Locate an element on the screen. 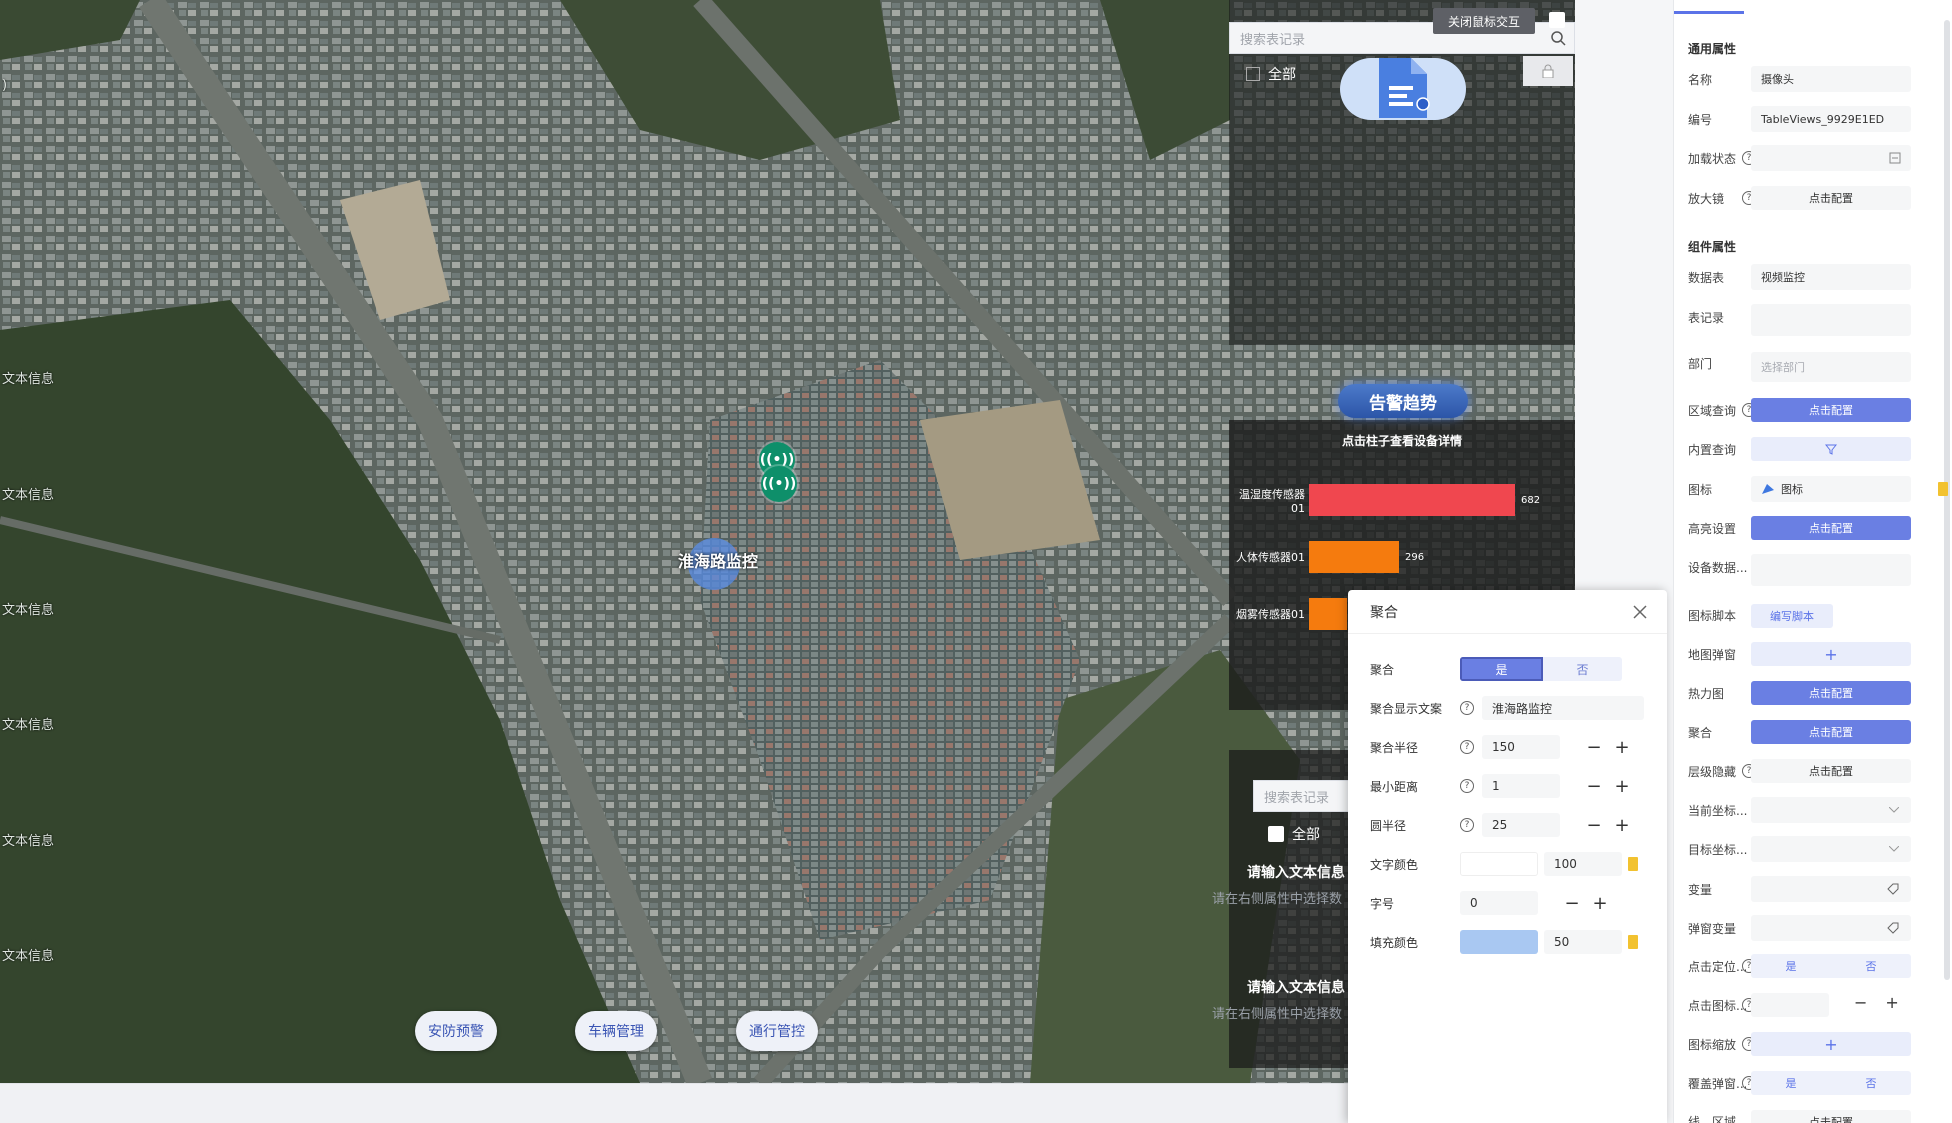  map-text-label: 文本信息 is located at coordinates (28, 841).